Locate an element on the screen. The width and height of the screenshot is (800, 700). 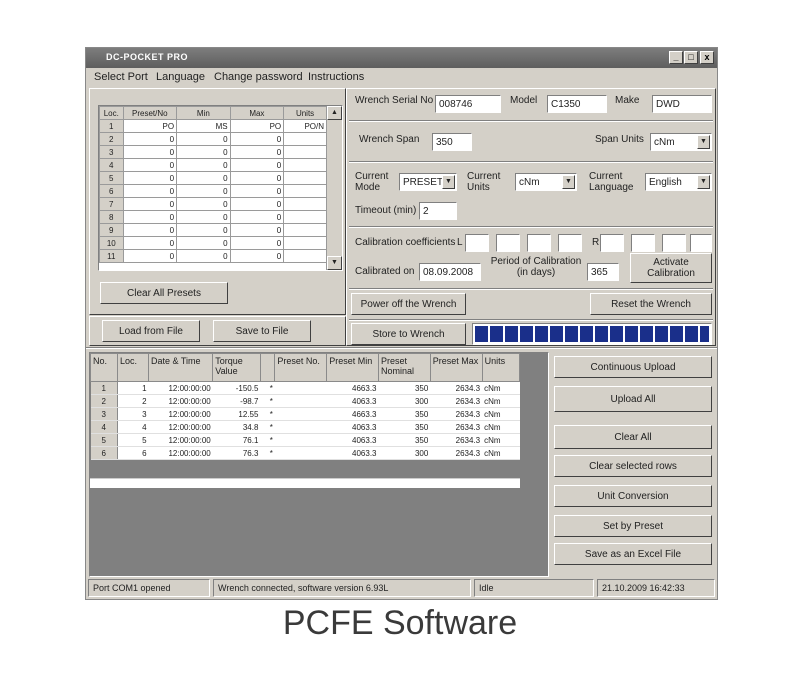
save-to-file-button: Save to File is located at coordinates (262, 331).